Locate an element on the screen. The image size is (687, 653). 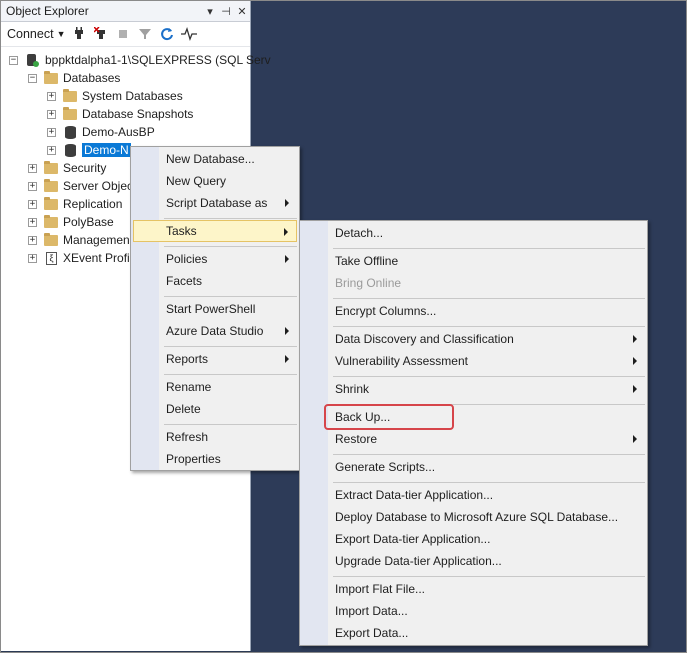
menu-item-label: Vulnerability Assessment is located at coordinates (401, 361).